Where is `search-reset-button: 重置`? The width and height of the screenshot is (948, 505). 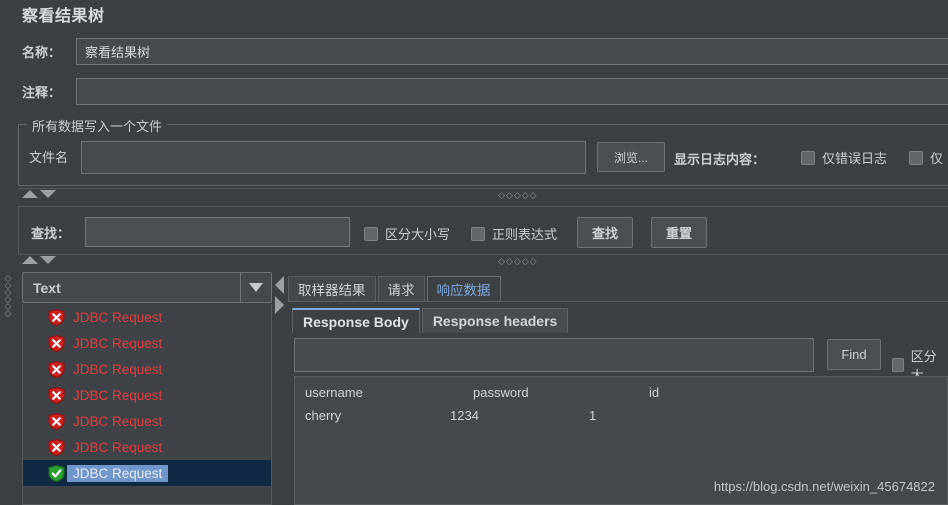 search-reset-button: 重置 is located at coordinates (679, 232).